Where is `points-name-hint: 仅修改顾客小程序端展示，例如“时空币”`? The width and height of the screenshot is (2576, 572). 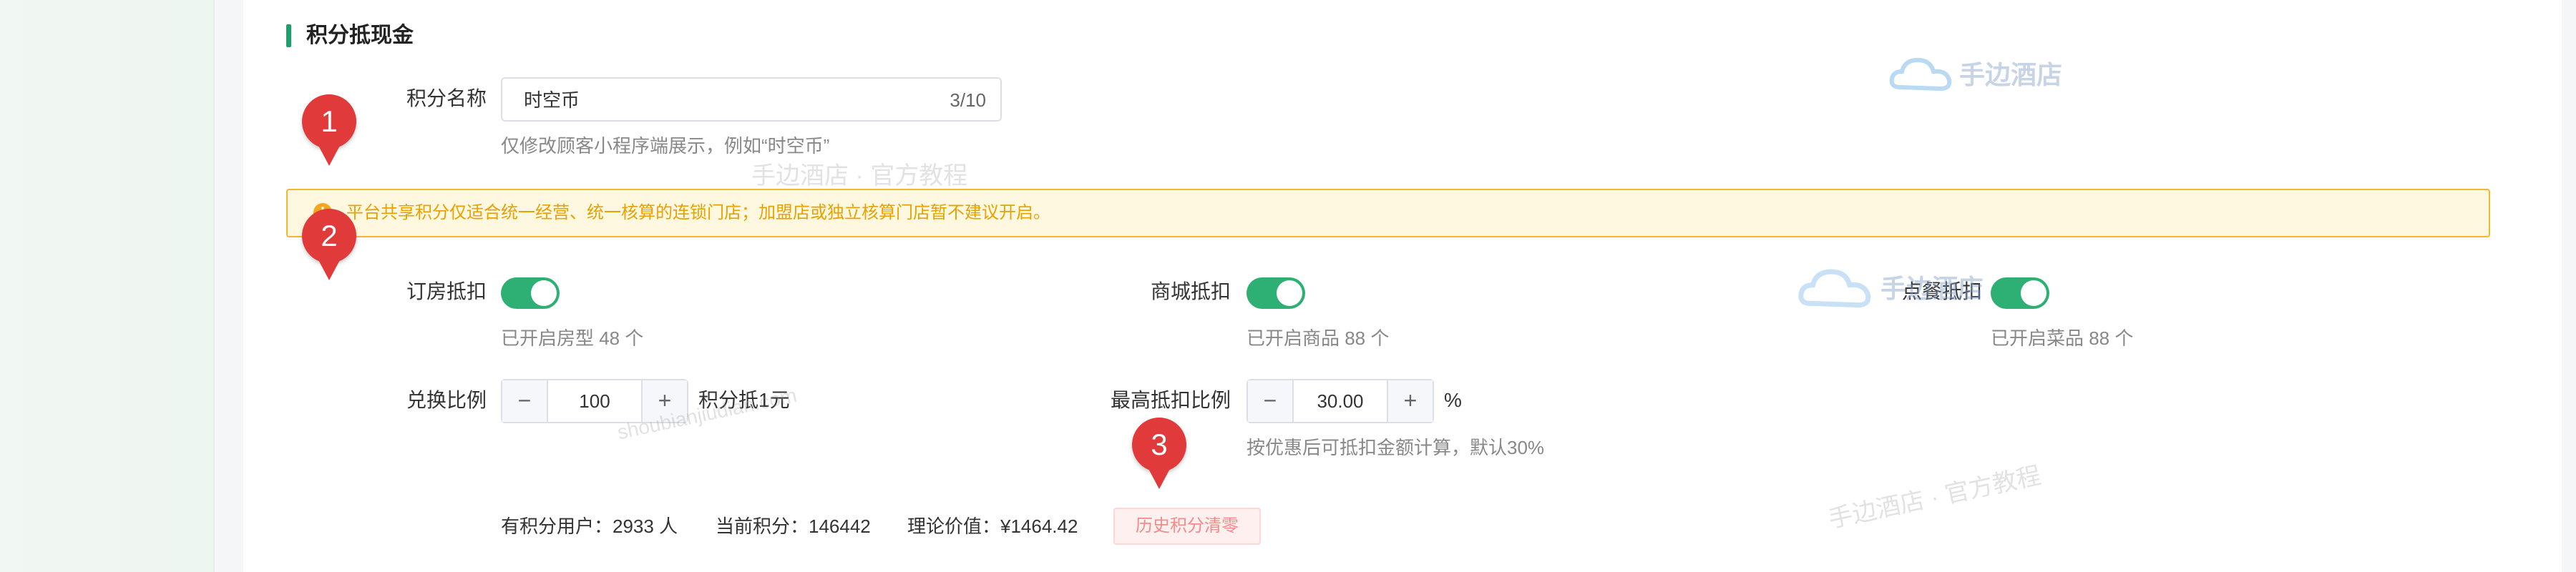
points-name-hint: 仅修改顾客小程序端展示，例如“时空币” is located at coordinates (665, 146).